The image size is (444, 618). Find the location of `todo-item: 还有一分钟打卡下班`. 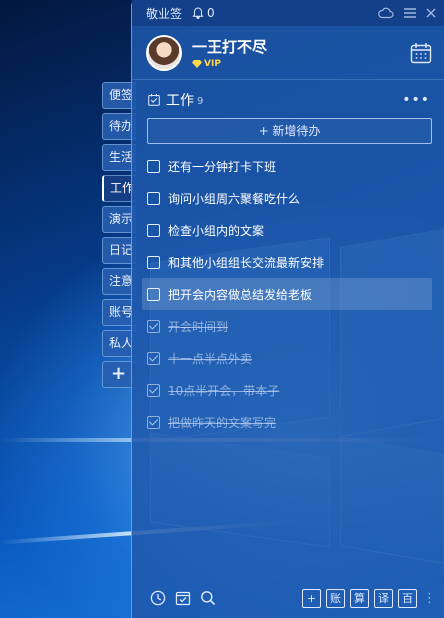

todo-item: 还有一分钟打卡下班 is located at coordinates (287, 166).